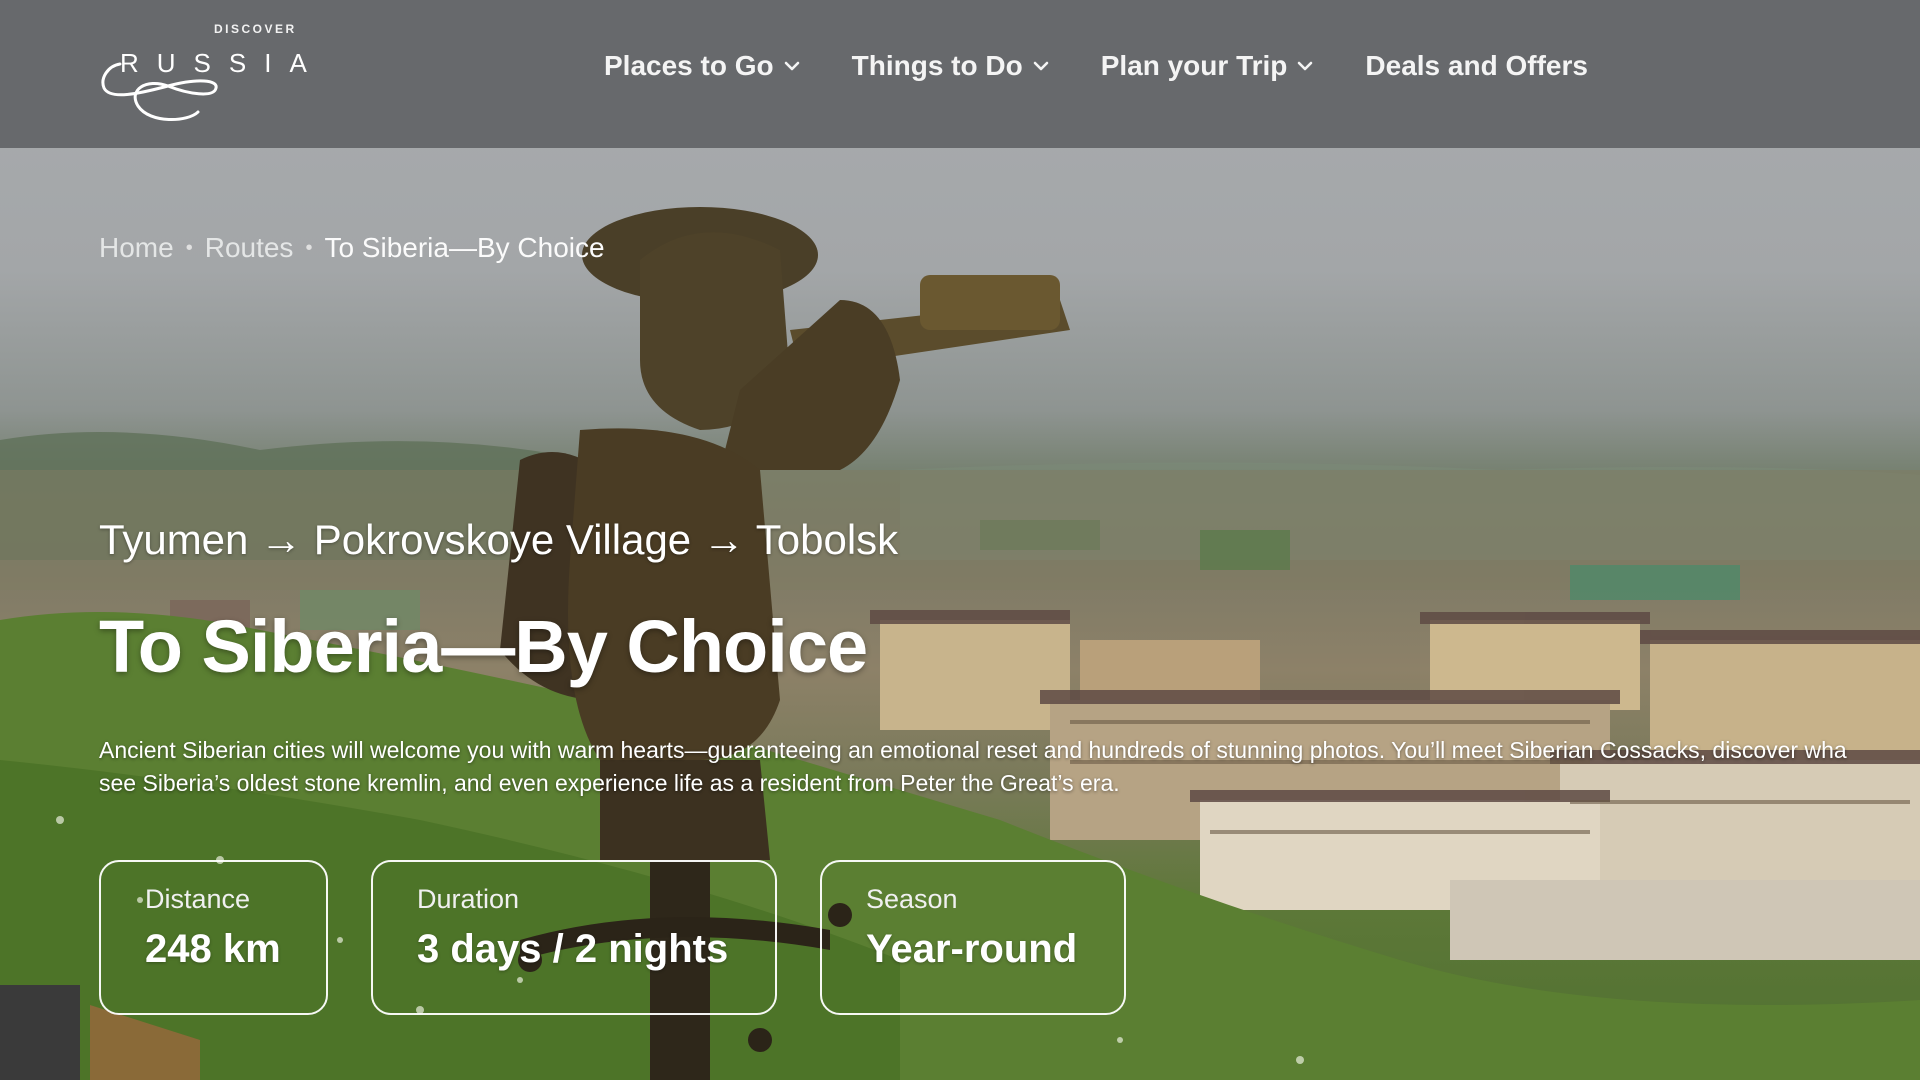  What do you see at coordinates (1194, 65) in the screenshot?
I see `nav-label: Plan your Trip` at bounding box center [1194, 65].